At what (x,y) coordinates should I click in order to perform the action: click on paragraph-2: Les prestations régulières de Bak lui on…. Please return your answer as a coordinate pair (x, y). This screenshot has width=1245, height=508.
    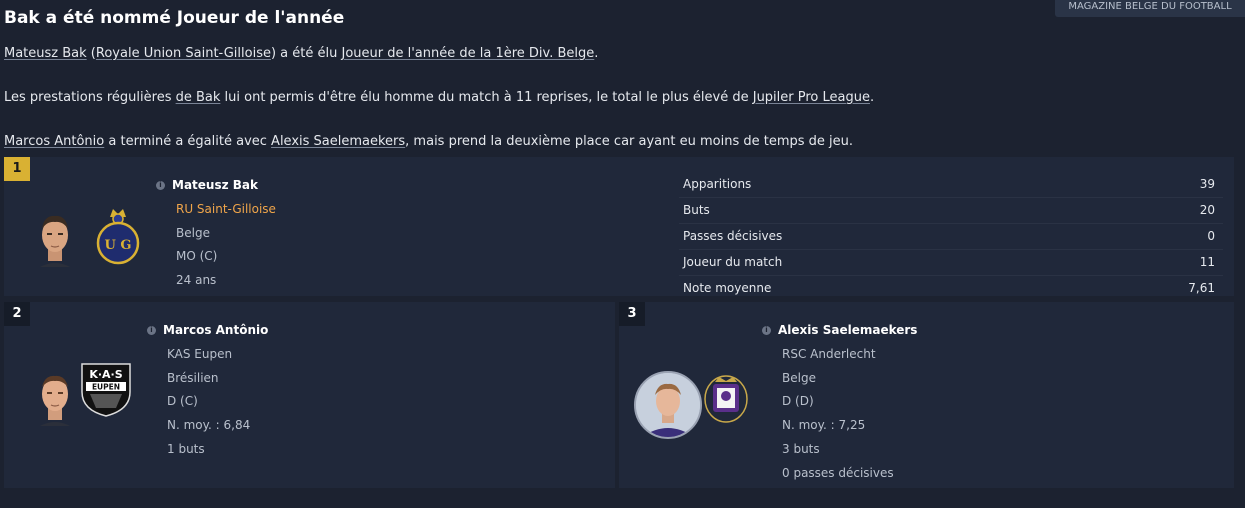
    Looking at the image, I should click on (439, 97).